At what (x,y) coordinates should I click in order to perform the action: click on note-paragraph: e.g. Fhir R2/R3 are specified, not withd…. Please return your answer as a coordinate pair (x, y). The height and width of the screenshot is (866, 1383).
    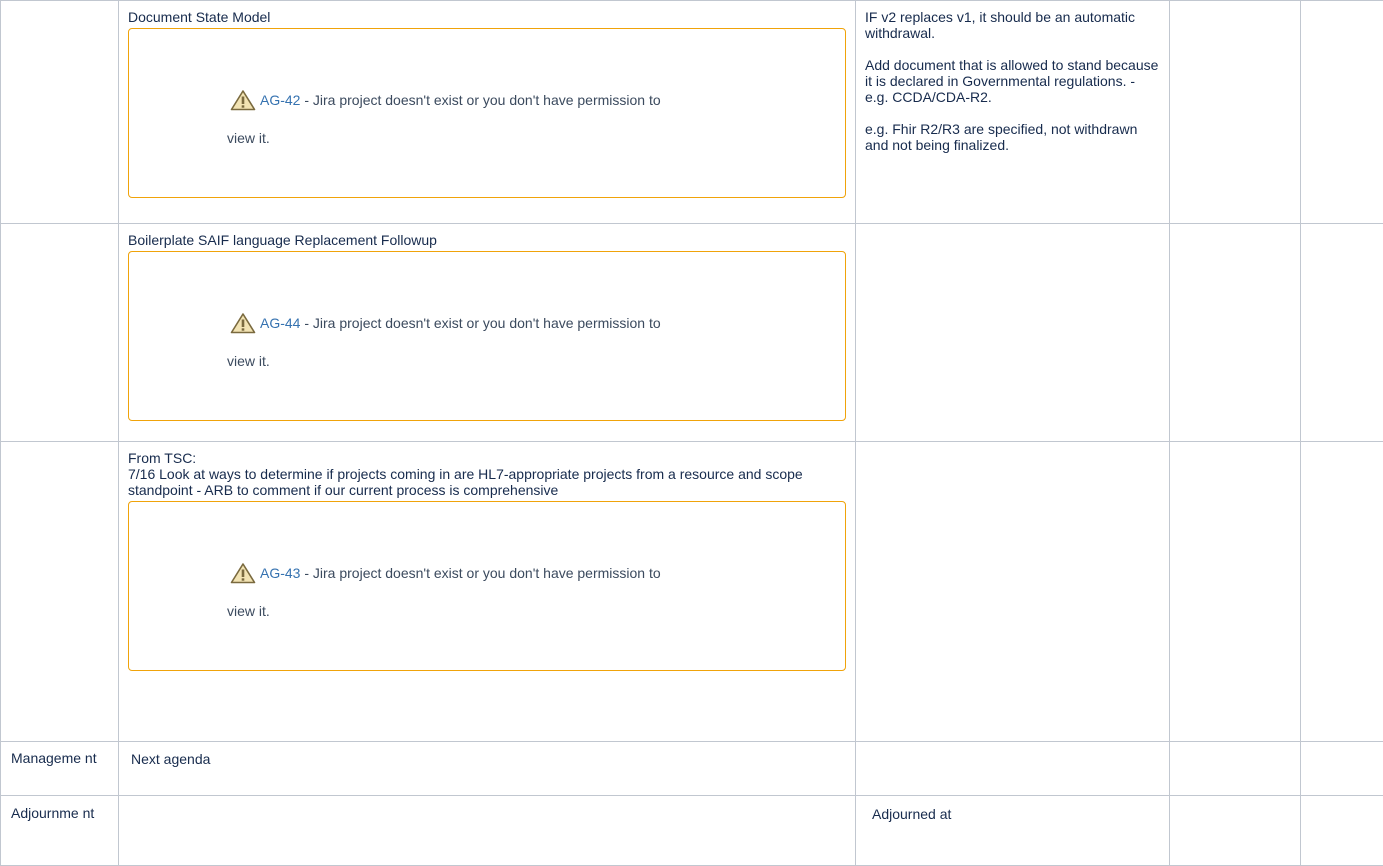
    Looking at the image, I should click on (1012, 137).